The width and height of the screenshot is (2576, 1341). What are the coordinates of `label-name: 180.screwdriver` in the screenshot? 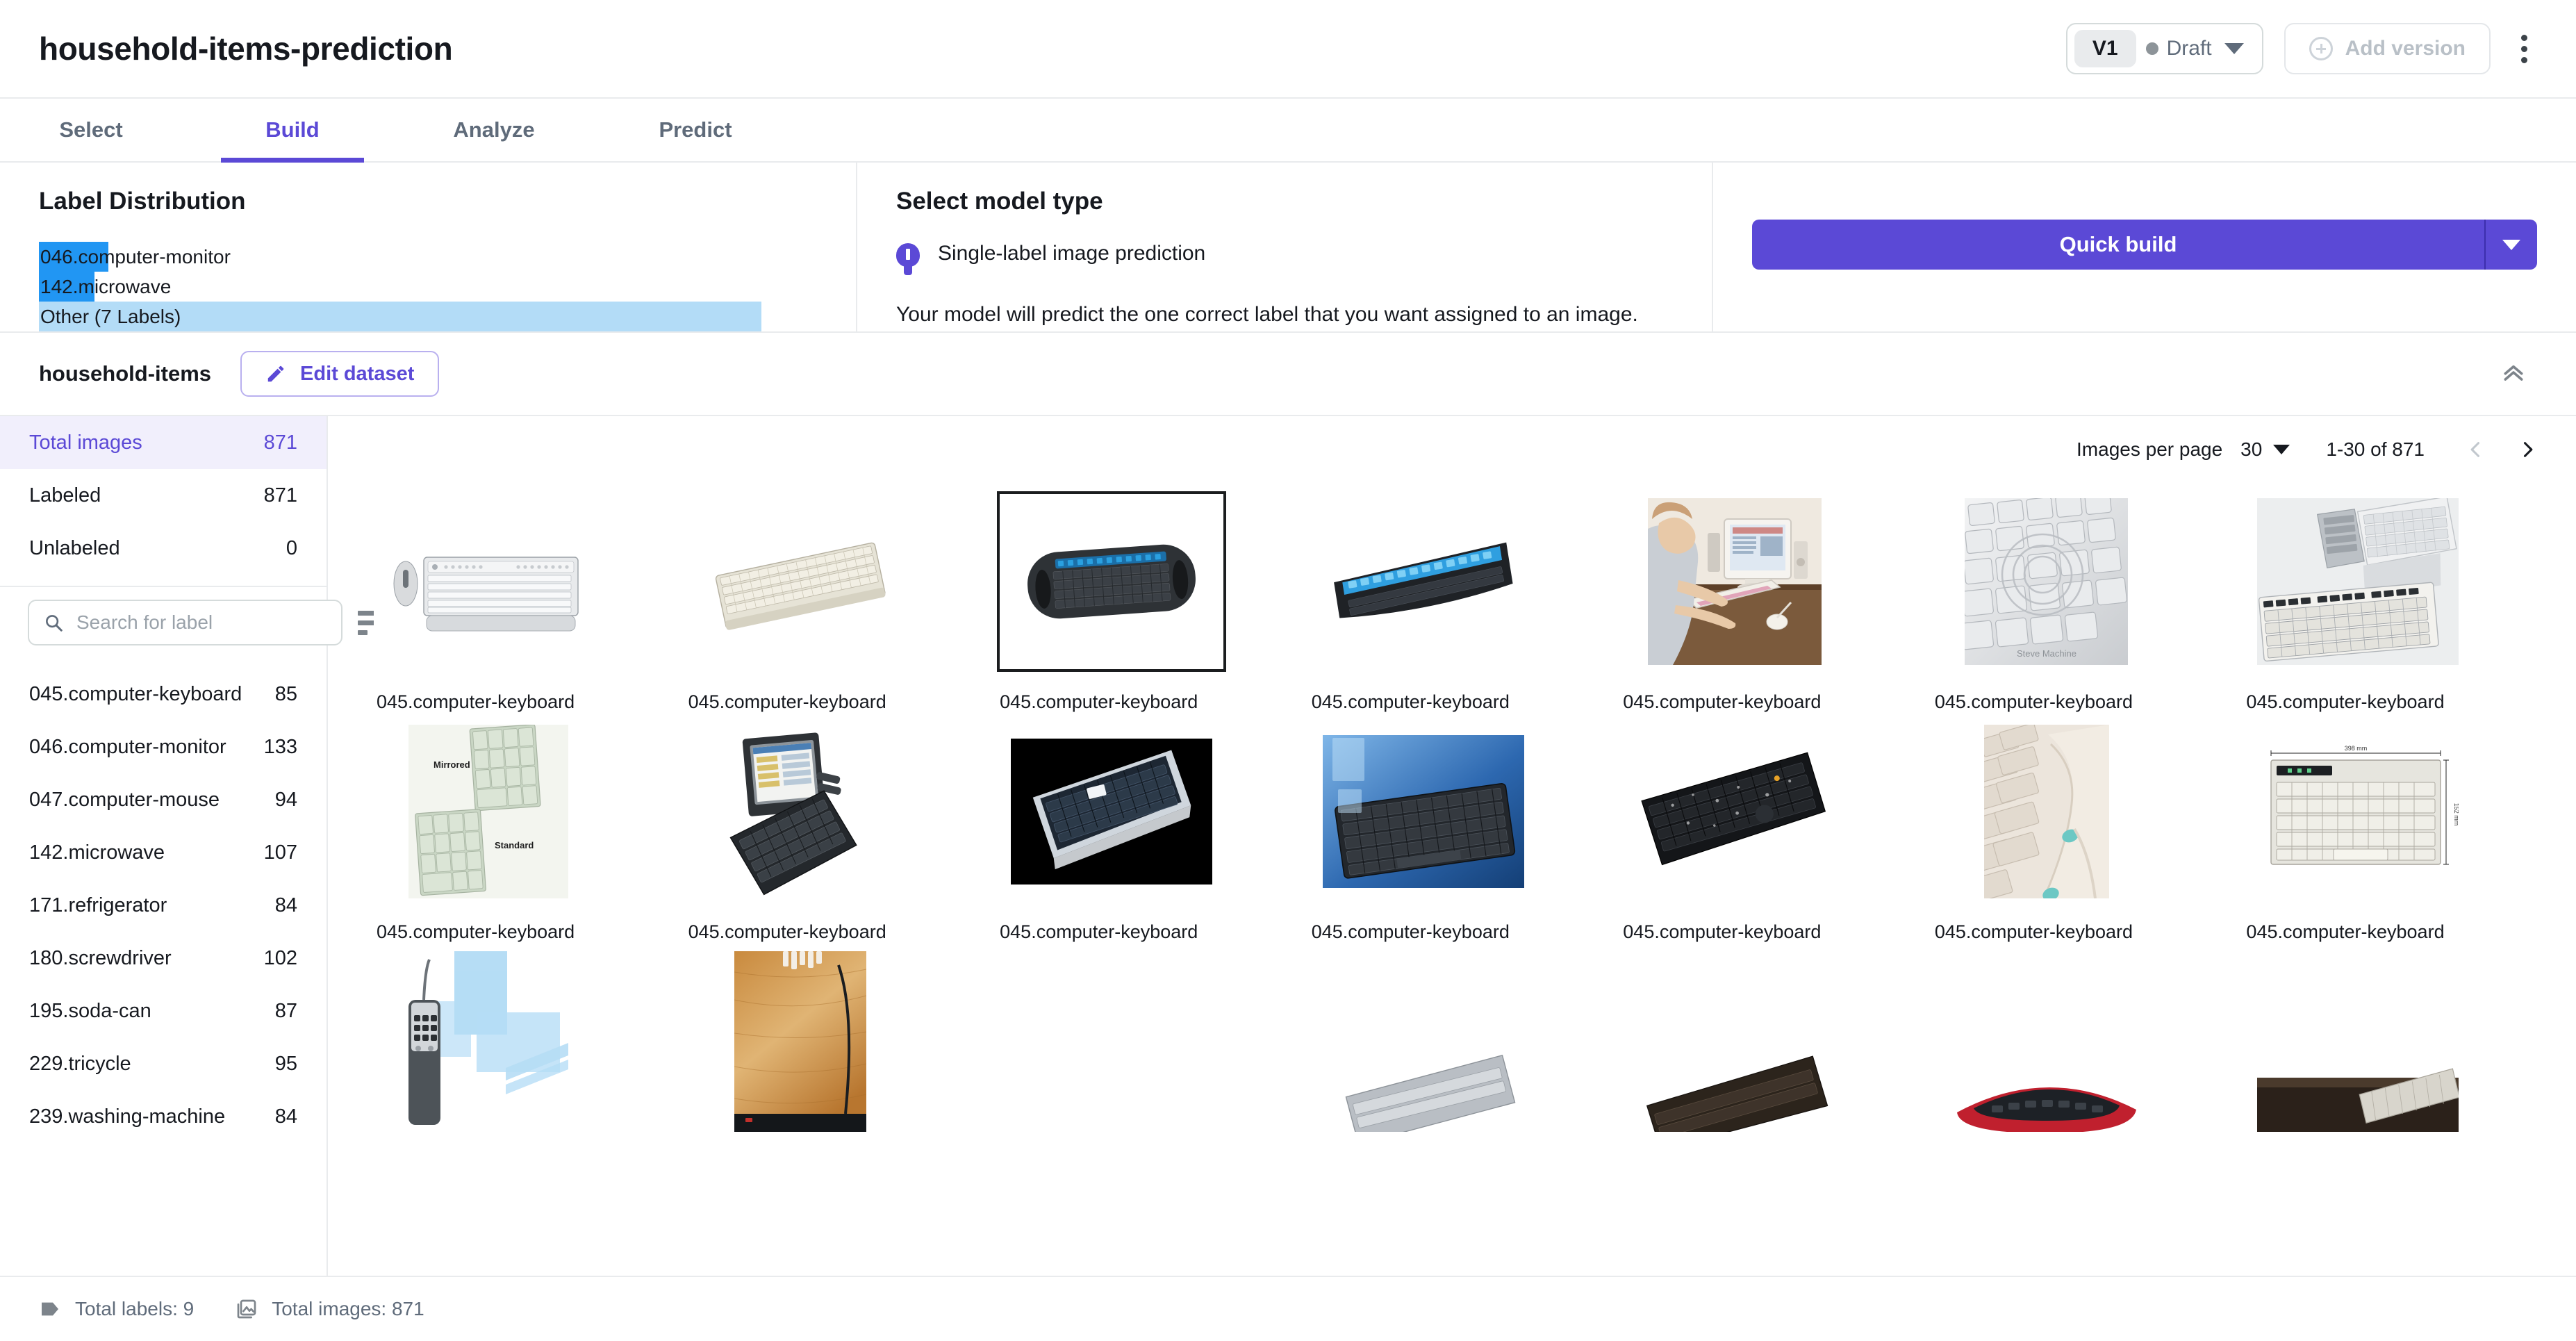 It's located at (100, 958).